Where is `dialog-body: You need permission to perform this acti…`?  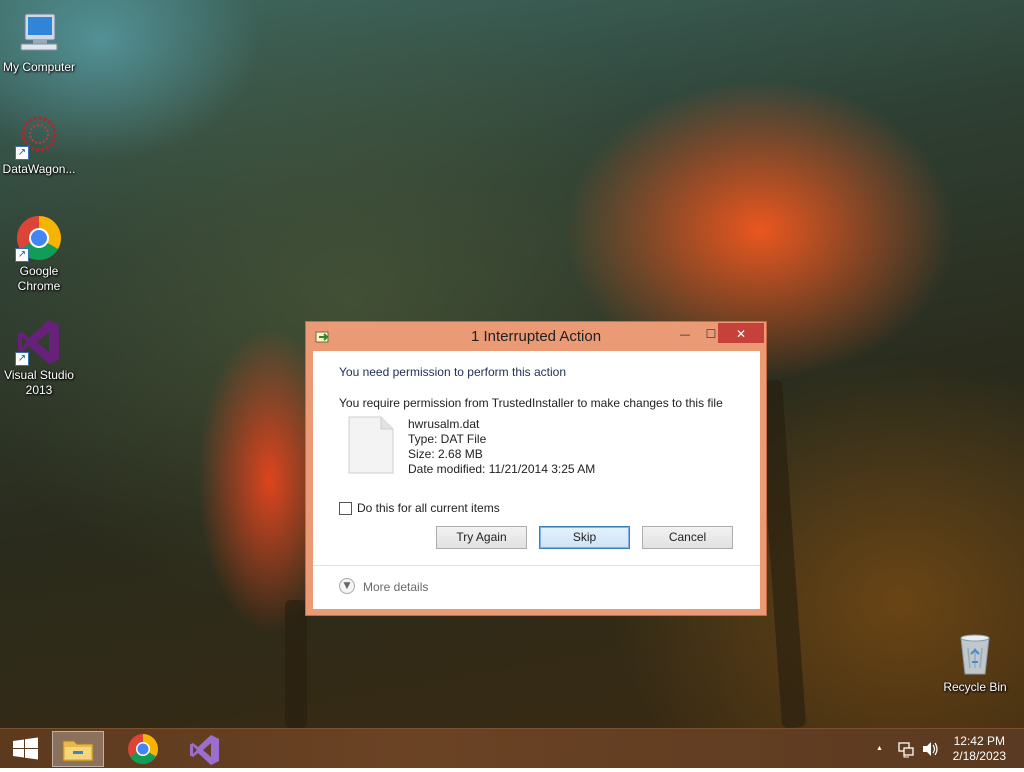 dialog-body: You need permission to perform this acti… is located at coordinates (536, 480).